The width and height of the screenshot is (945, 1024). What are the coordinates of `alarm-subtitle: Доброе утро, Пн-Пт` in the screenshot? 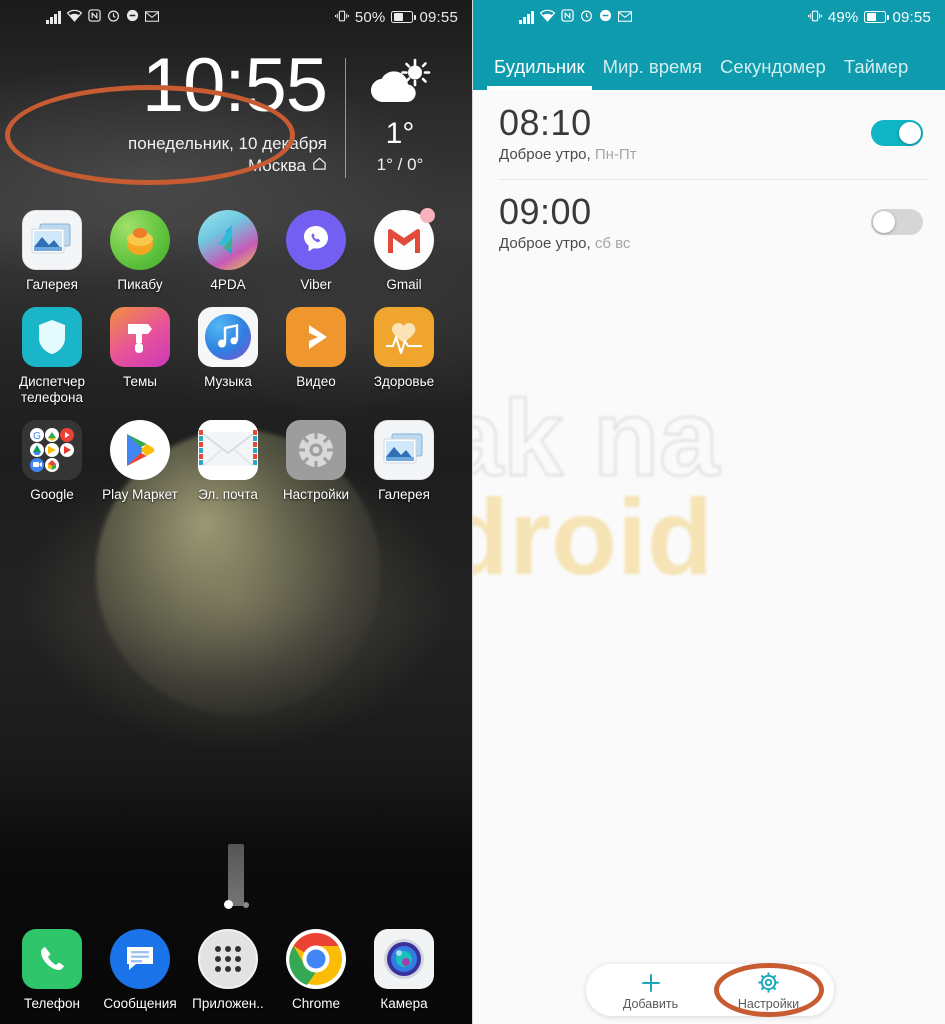 It's located at (685, 154).